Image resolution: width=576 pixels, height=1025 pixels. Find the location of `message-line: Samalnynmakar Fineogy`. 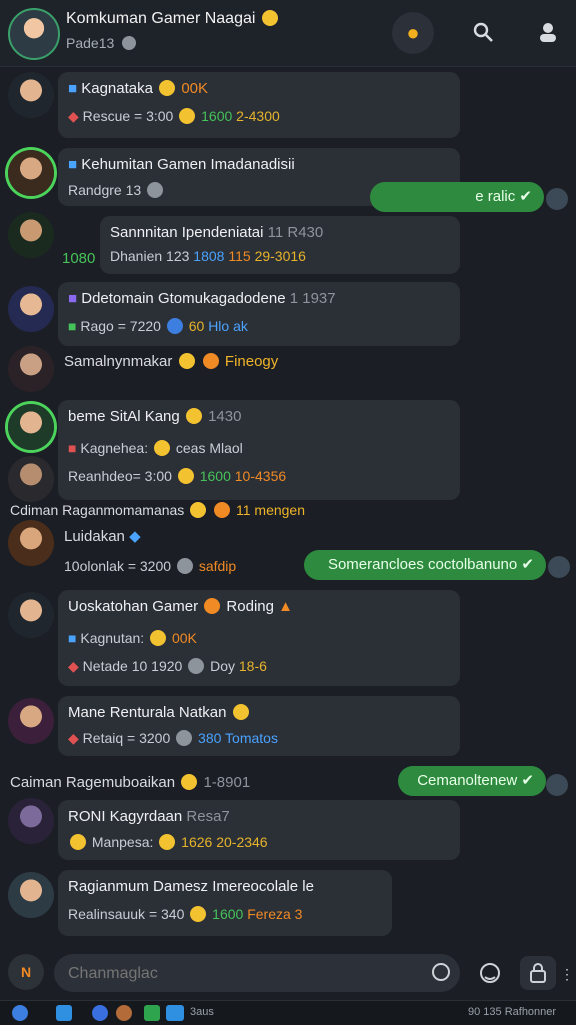

message-line: Samalnynmakar Fineogy is located at coordinates (171, 361).